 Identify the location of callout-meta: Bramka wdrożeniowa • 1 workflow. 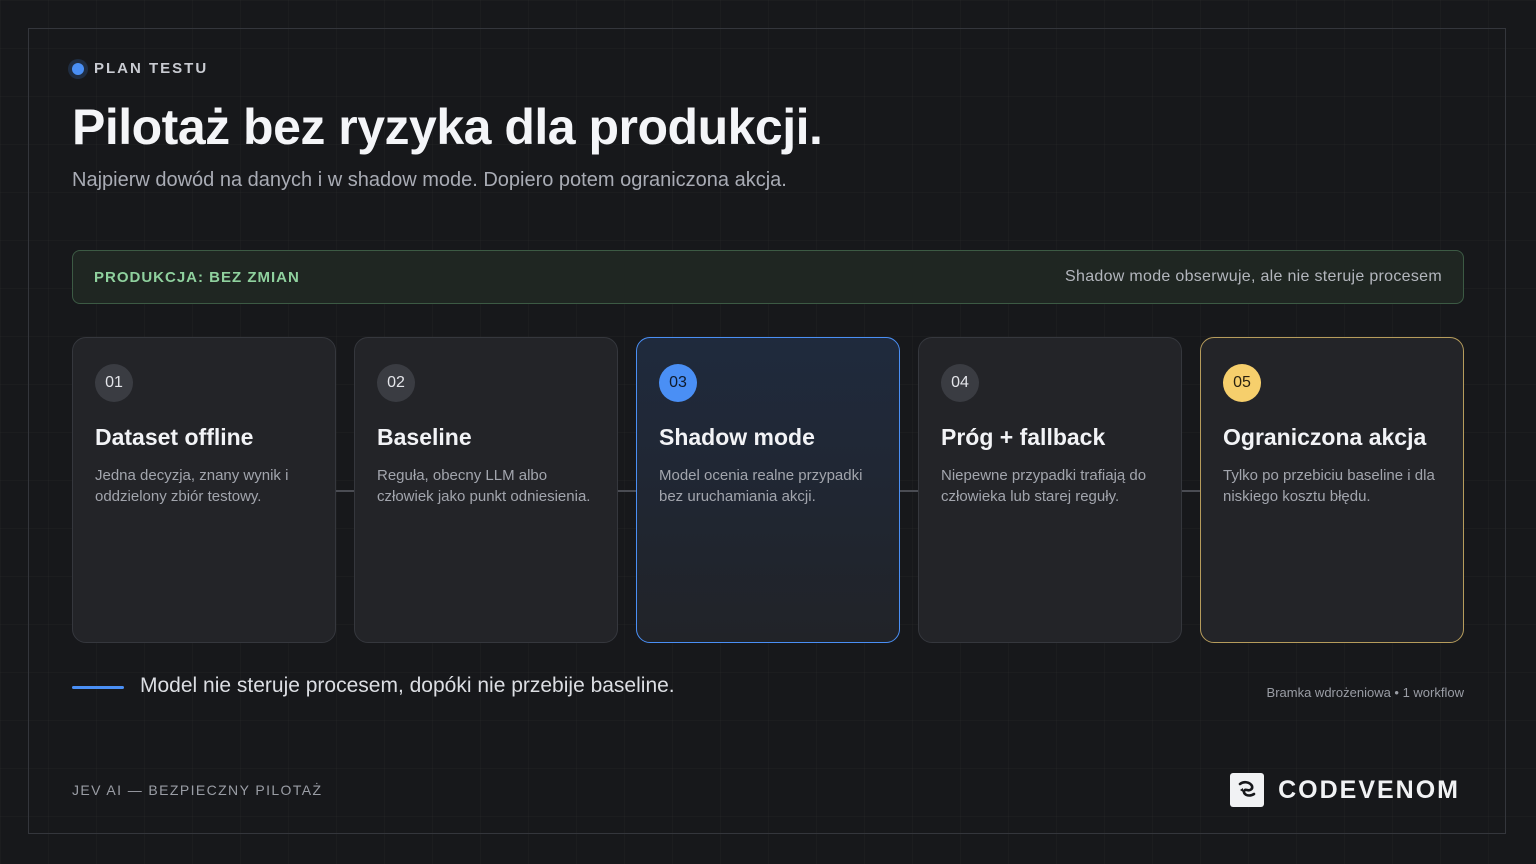
(1365, 692).